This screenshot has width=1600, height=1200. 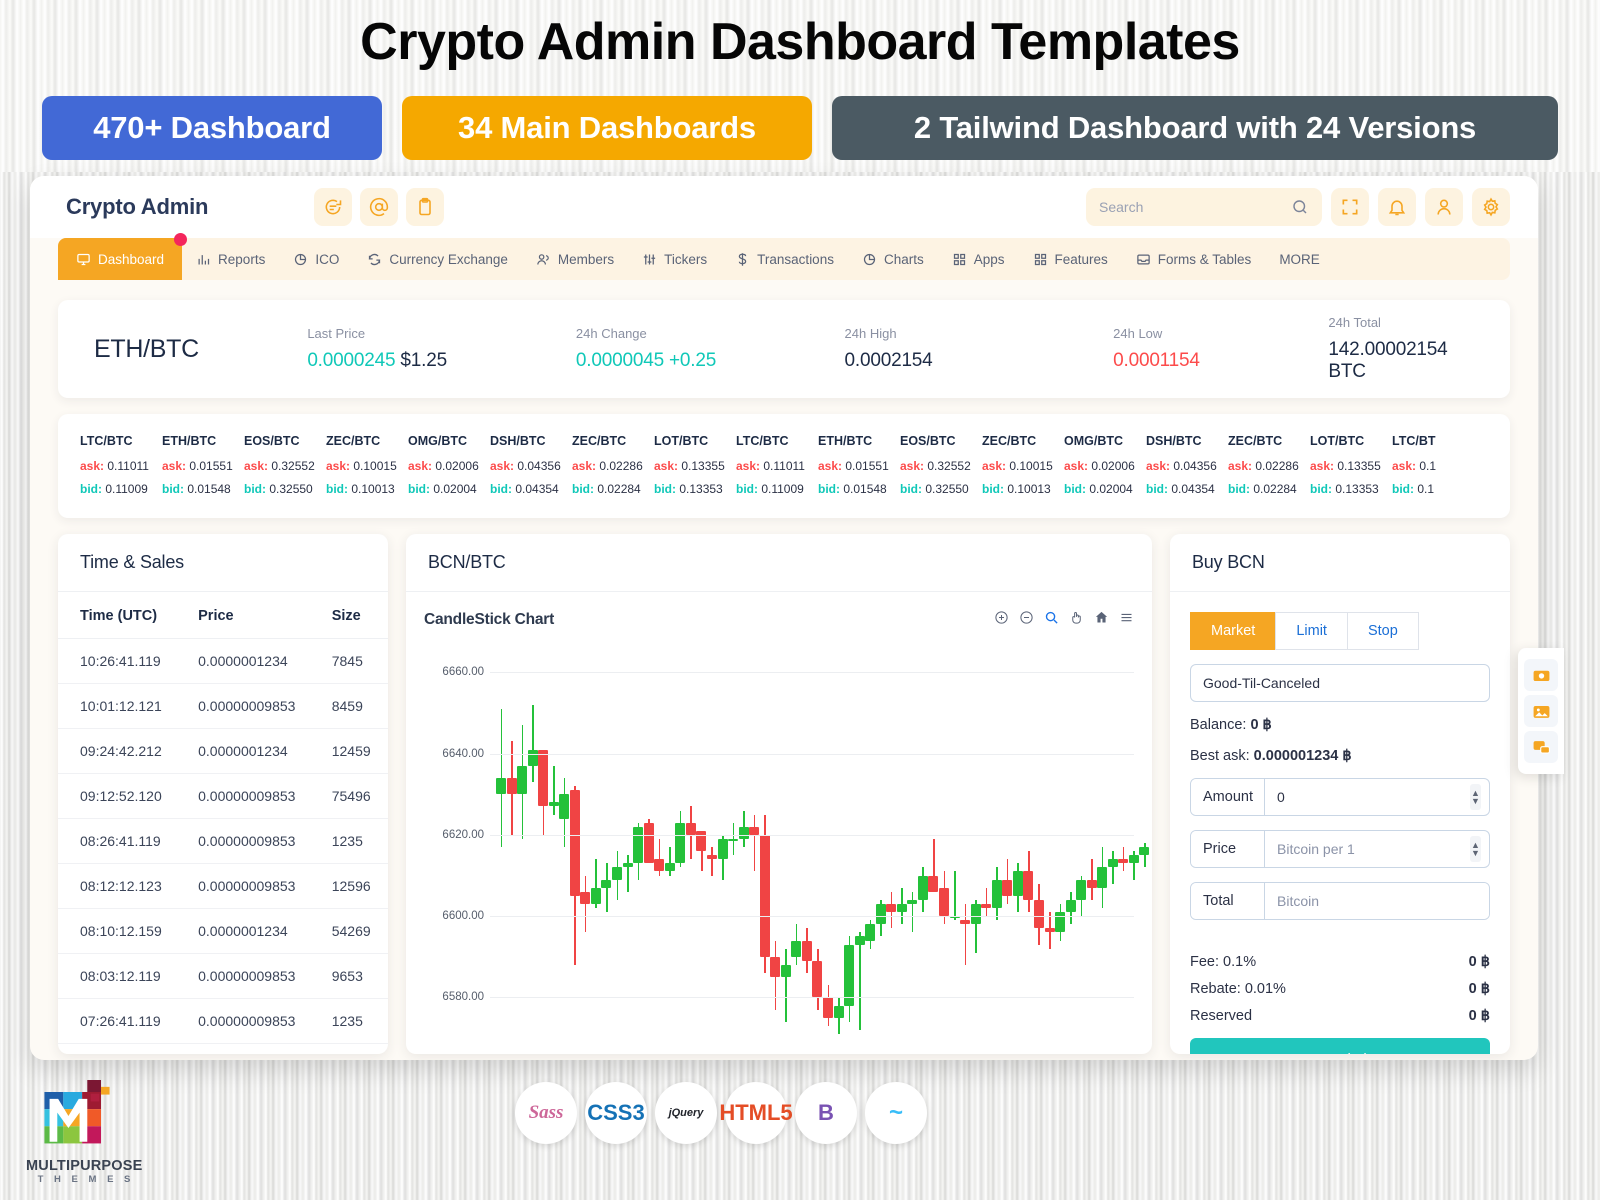 What do you see at coordinates (870, 333) in the screenshot?
I see `stat-label: 24h High` at bounding box center [870, 333].